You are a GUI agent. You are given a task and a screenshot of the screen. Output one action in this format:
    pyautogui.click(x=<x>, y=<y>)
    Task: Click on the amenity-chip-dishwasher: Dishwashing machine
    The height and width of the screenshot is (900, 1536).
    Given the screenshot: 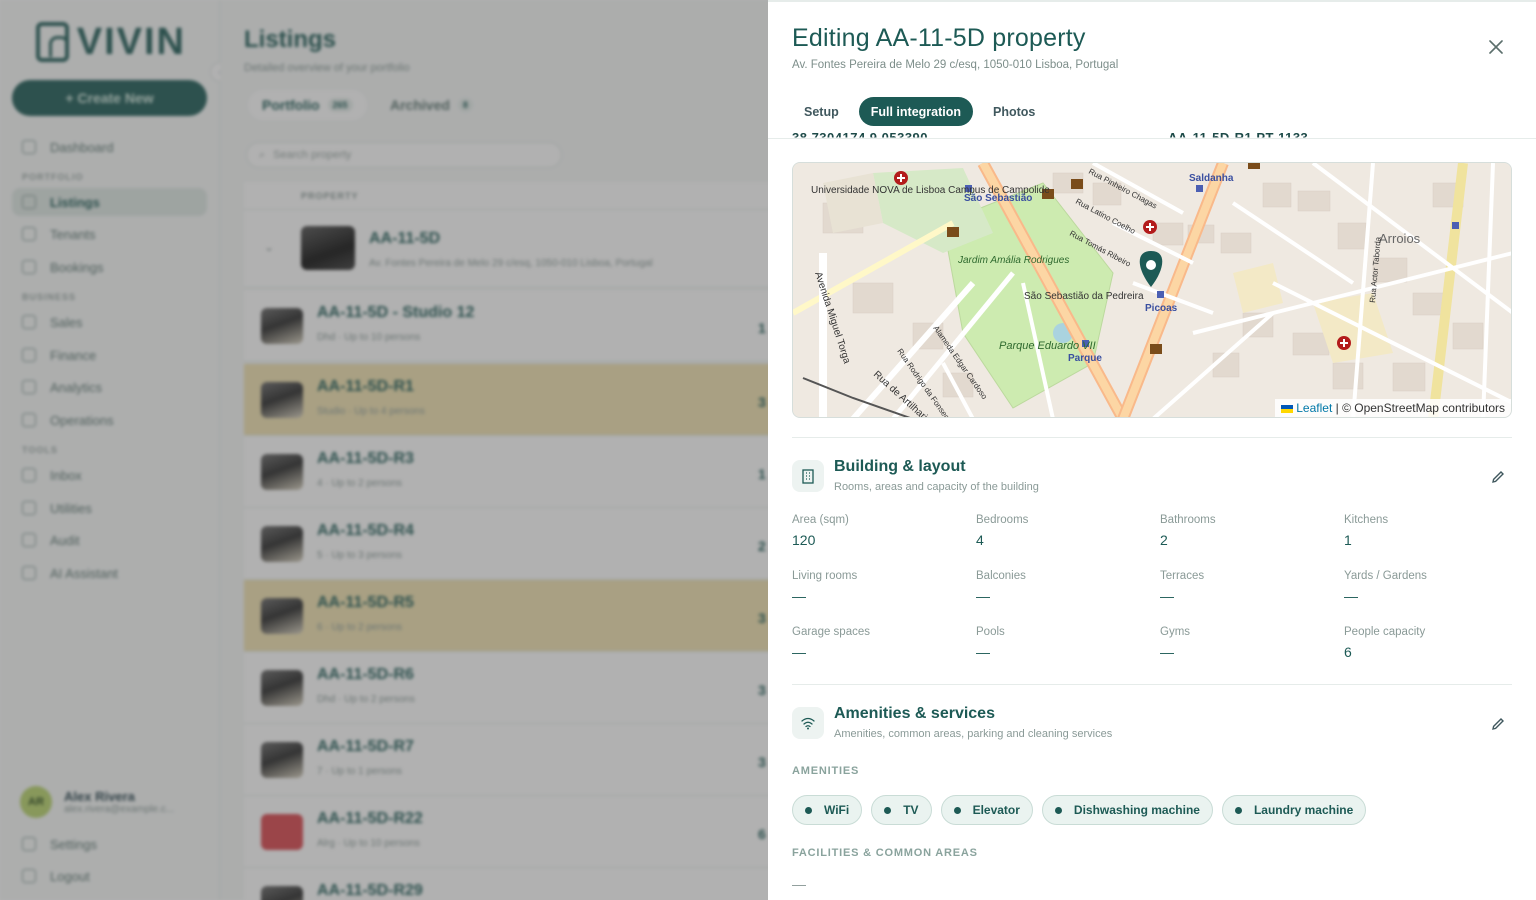 What is the action you would take?
    pyautogui.click(x=1127, y=810)
    